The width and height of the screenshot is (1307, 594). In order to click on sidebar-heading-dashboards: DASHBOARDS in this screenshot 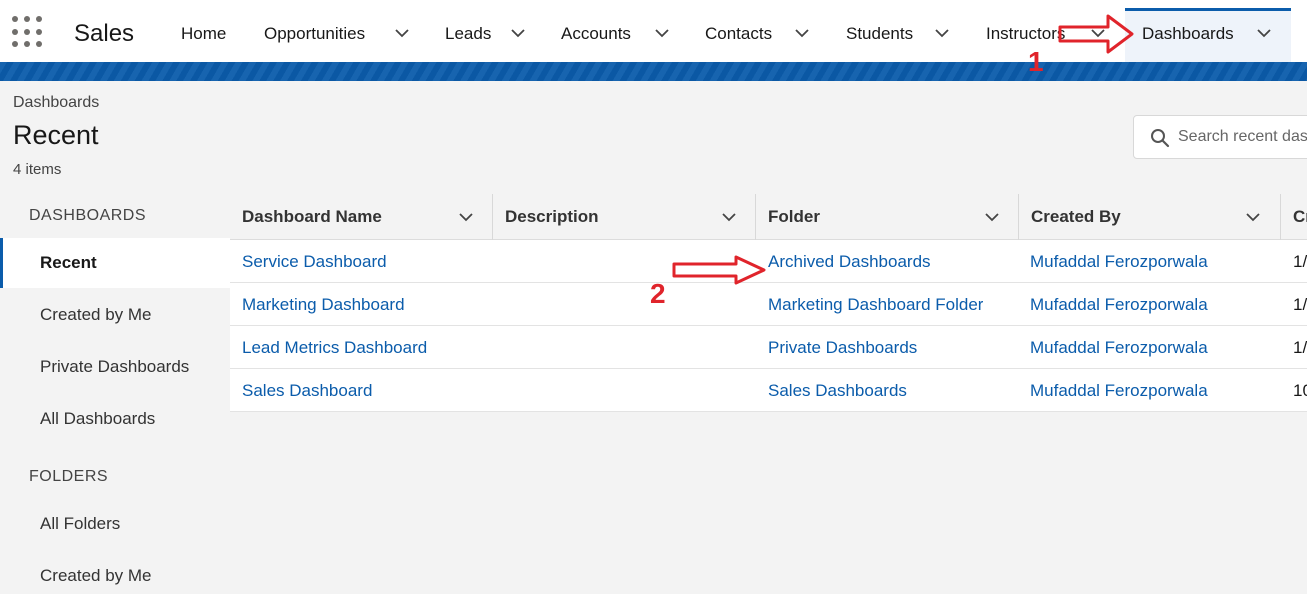, I will do `click(88, 215)`.